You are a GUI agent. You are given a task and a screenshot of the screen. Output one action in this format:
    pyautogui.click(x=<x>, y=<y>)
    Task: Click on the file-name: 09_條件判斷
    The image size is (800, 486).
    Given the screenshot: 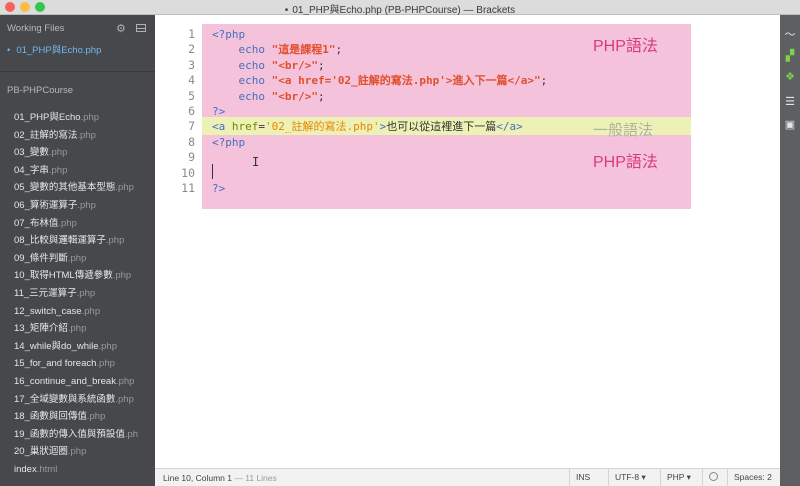 What is the action you would take?
    pyautogui.click(x=41, y=258)
    